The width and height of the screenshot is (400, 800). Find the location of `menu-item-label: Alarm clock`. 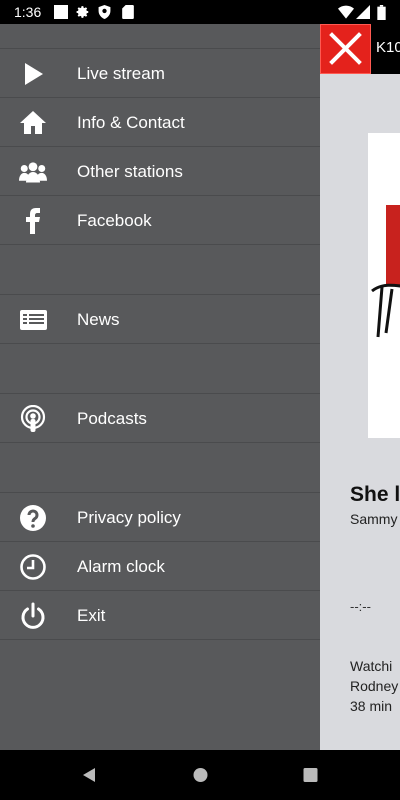

menu-item-label: Alarm clock is located at coordinates (121, 566).